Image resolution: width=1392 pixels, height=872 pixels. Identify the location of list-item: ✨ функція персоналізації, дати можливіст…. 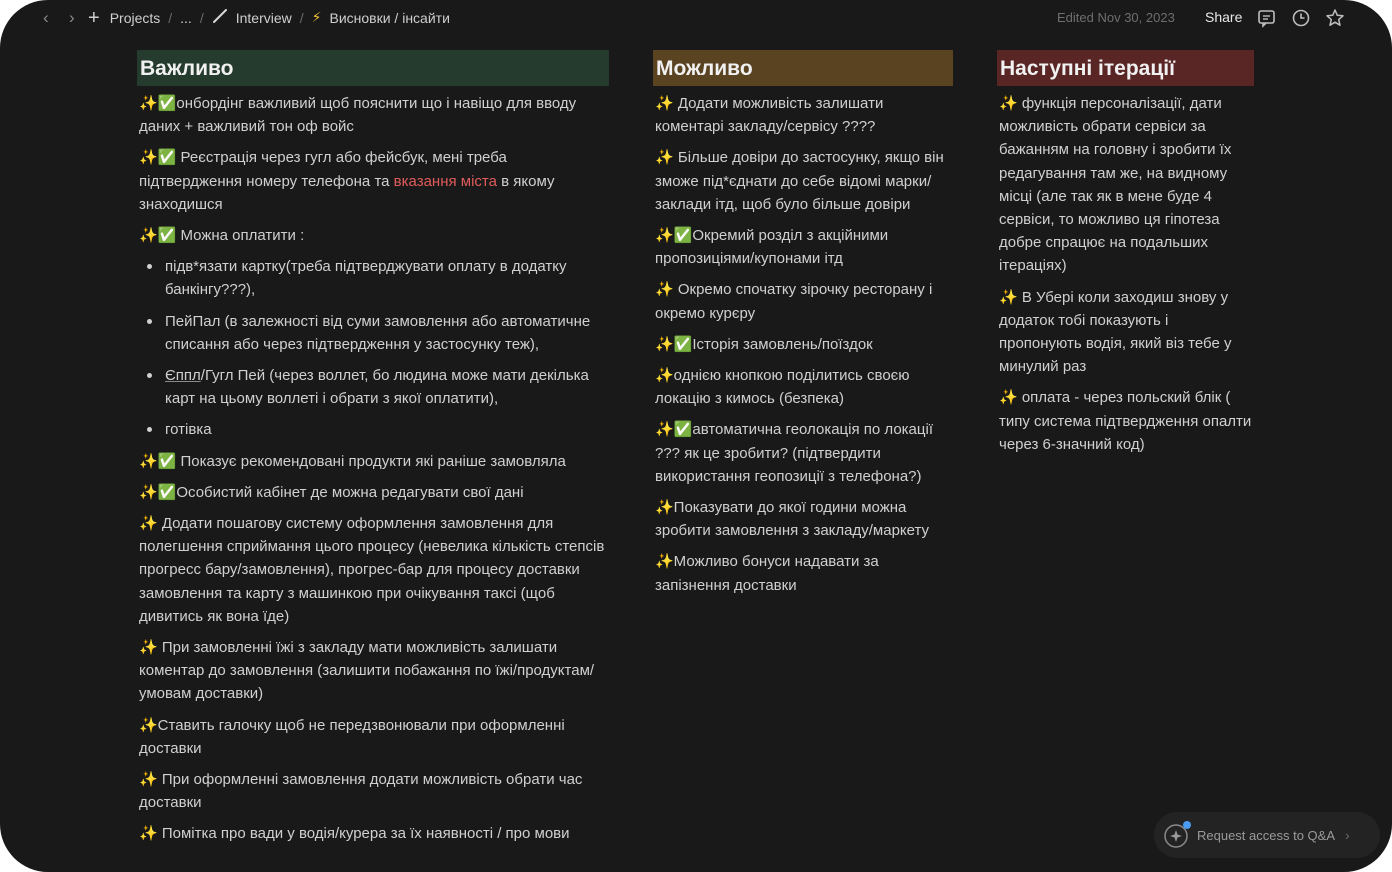
(1126, 185).